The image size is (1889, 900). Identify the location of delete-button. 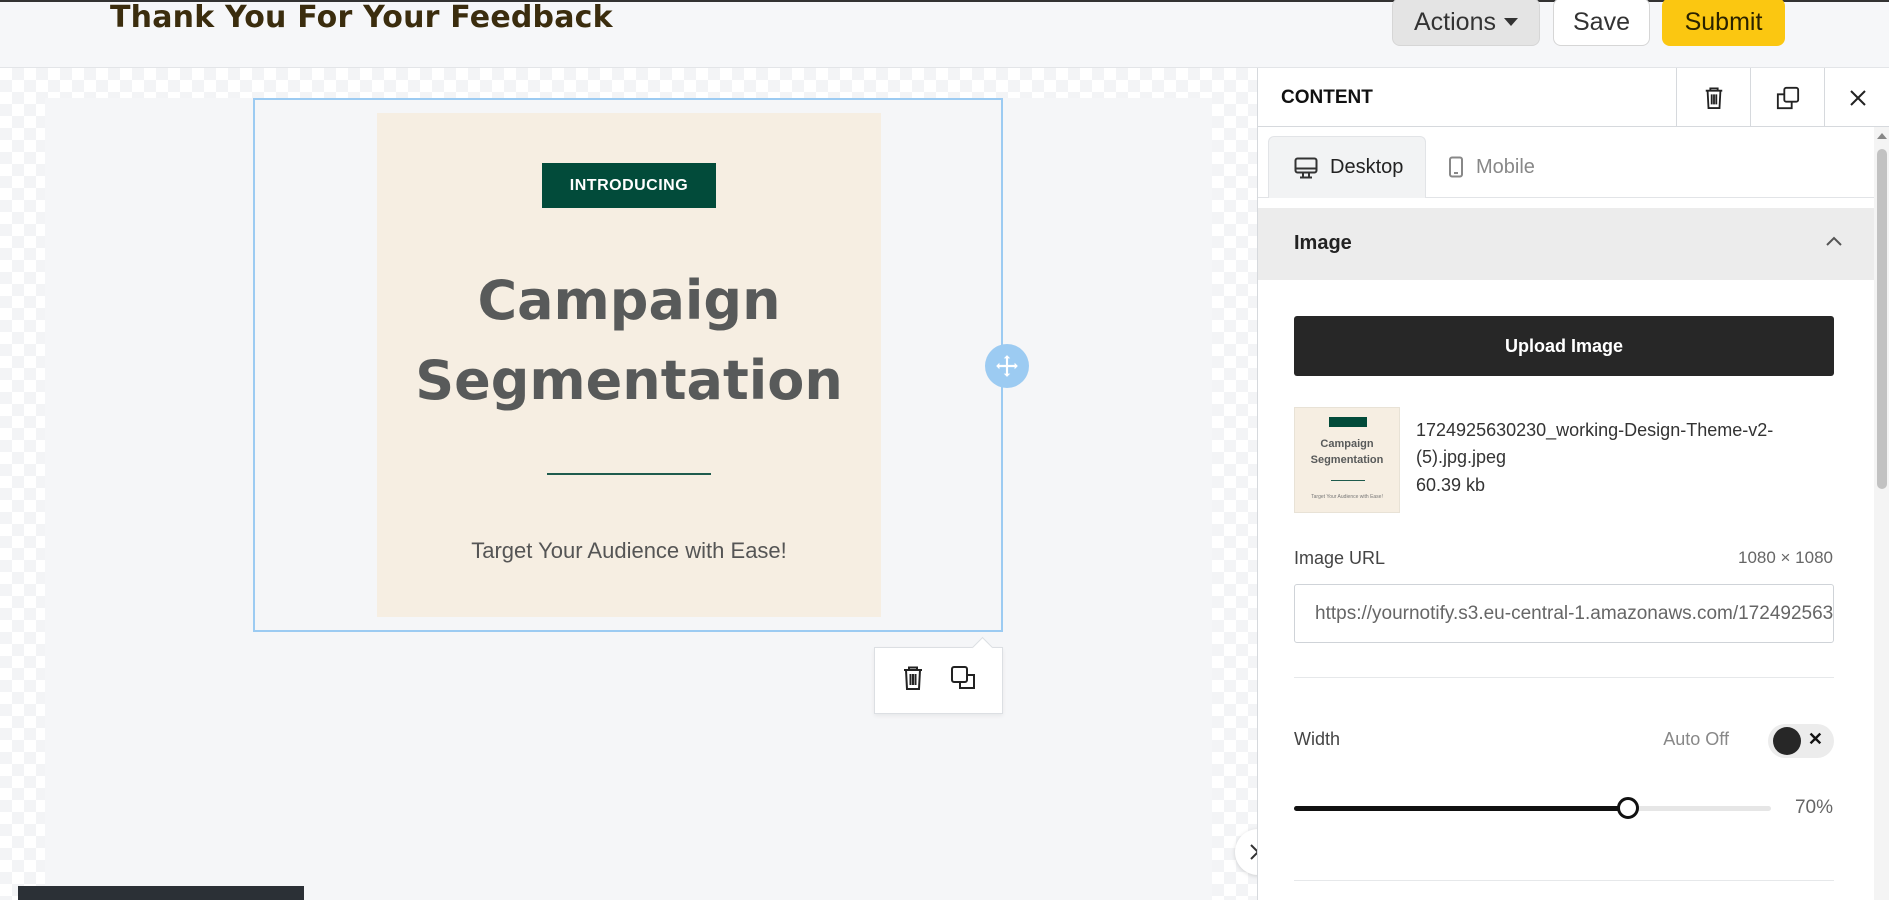
(1713, 97).